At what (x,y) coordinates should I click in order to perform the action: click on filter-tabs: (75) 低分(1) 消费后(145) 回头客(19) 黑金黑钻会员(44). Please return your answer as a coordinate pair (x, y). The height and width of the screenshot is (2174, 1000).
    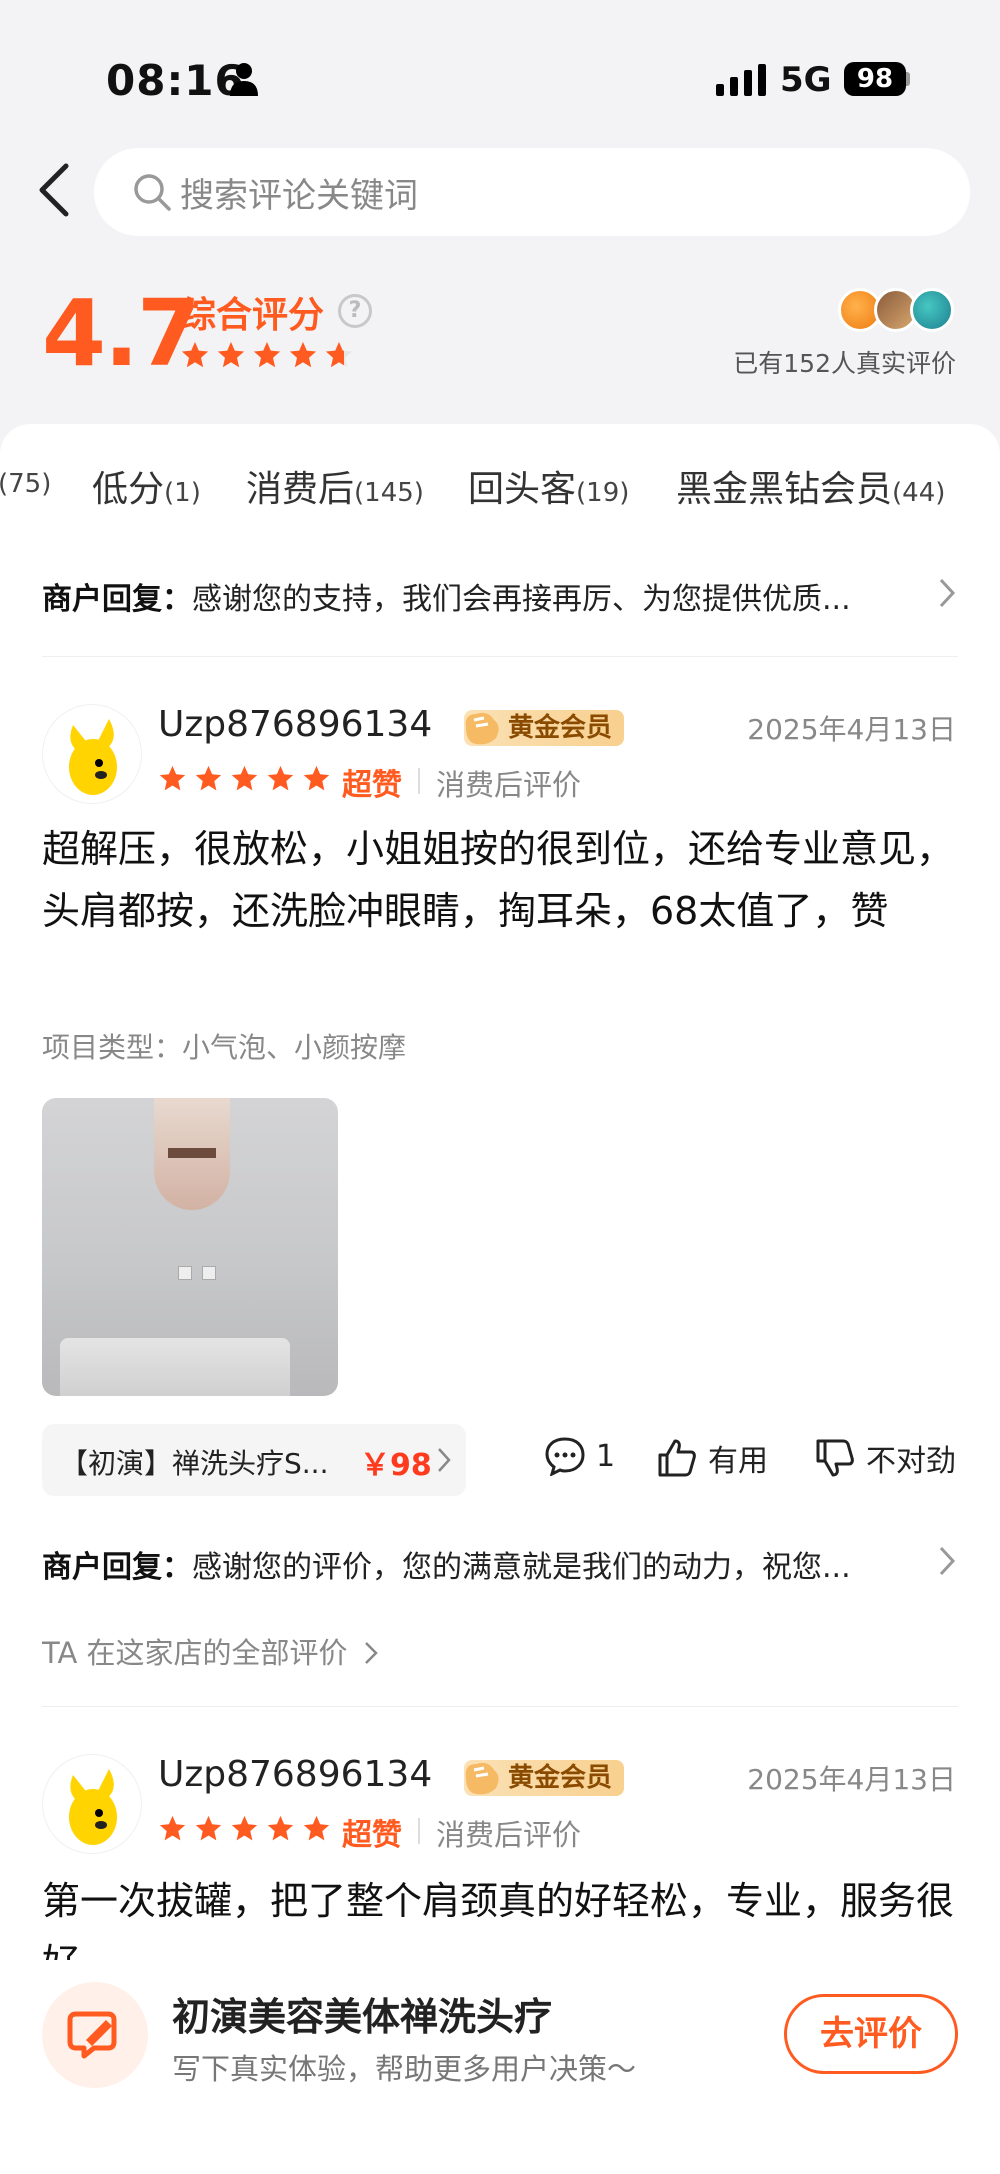
    Looking at the image, I should click on (500, 490).